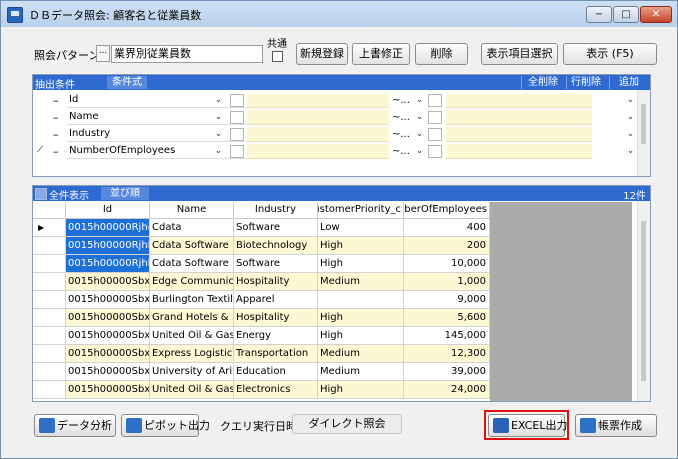  What do you see at coordinates (447, 264) in the screenshot?
I see `cell-employees: 10,000` at bounding box center [447, 264].